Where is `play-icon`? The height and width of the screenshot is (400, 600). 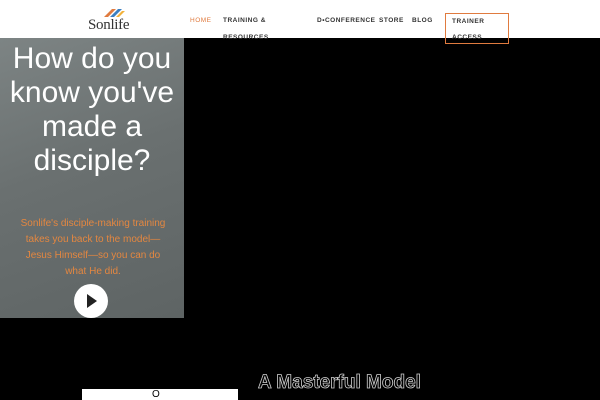
play-icon is located at coordinates (92, 301).